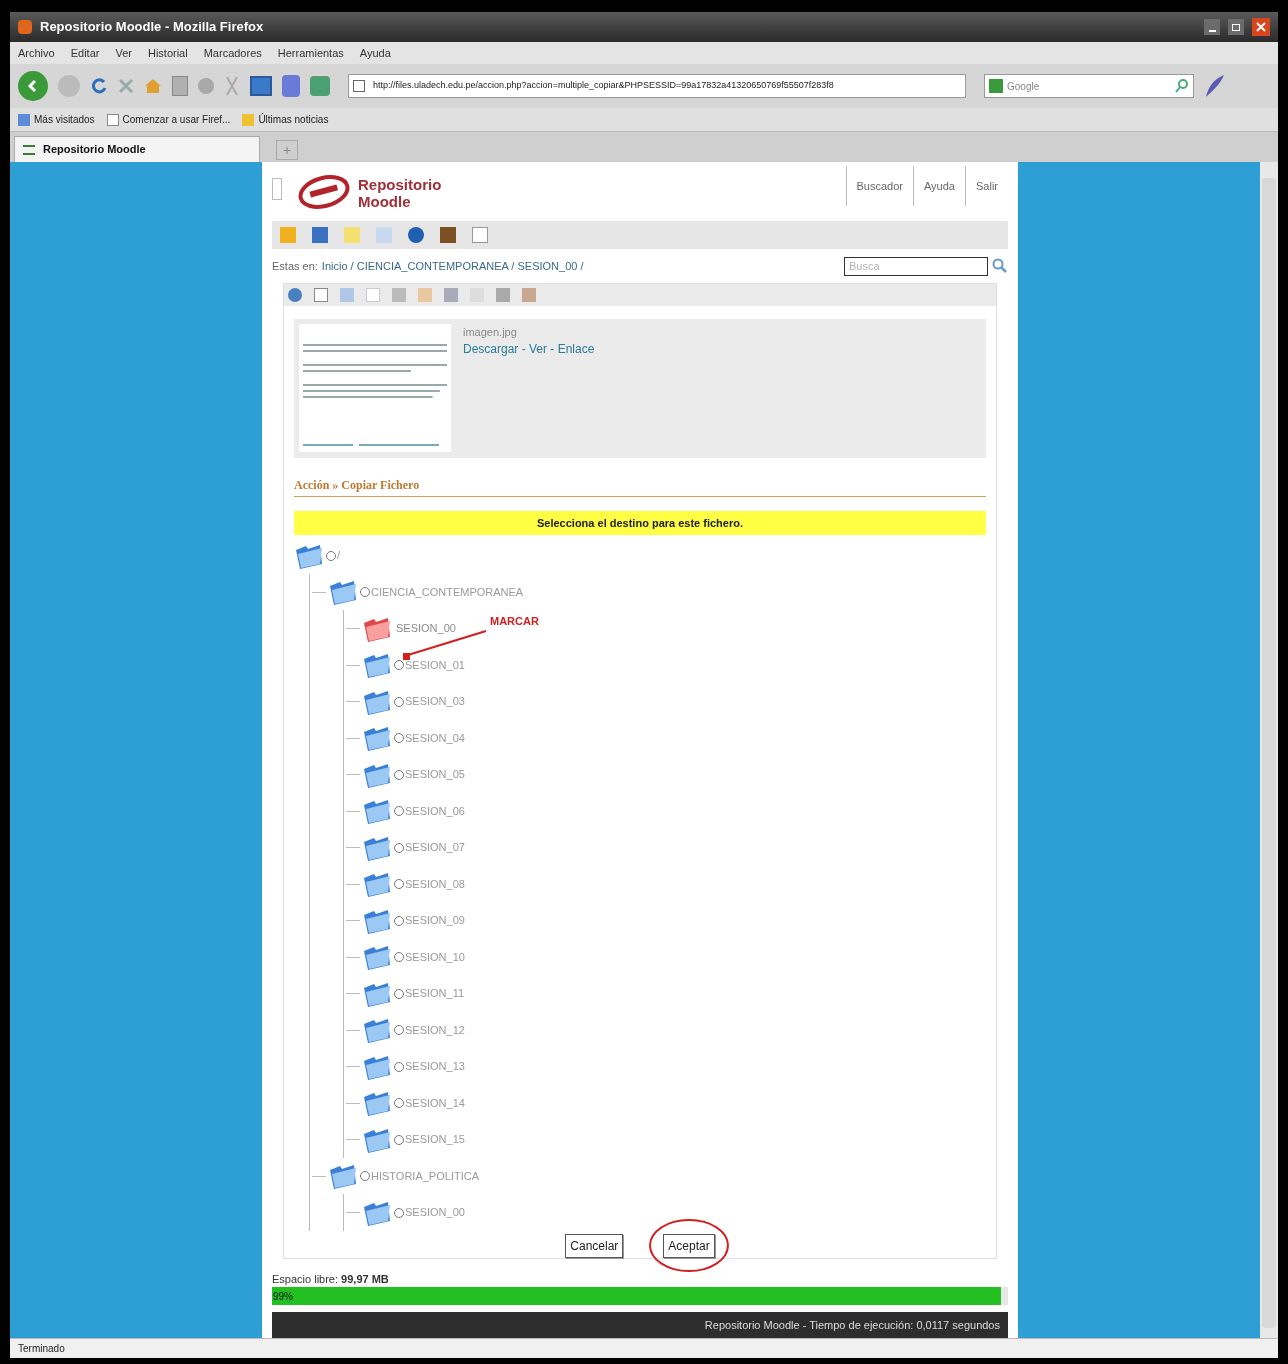  I want to click on radio-button: SESION_10, so click(429, 957).